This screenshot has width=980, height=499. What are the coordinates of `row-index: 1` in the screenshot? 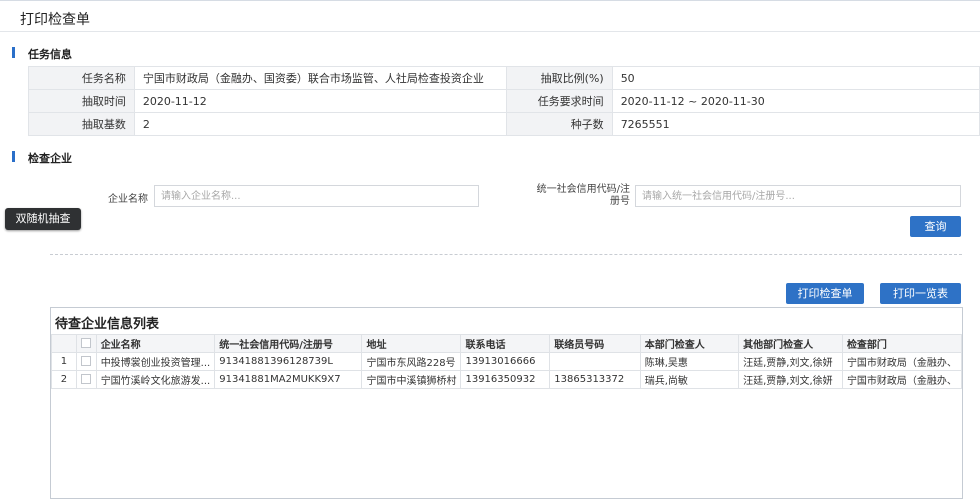 It's located at (64, 361).